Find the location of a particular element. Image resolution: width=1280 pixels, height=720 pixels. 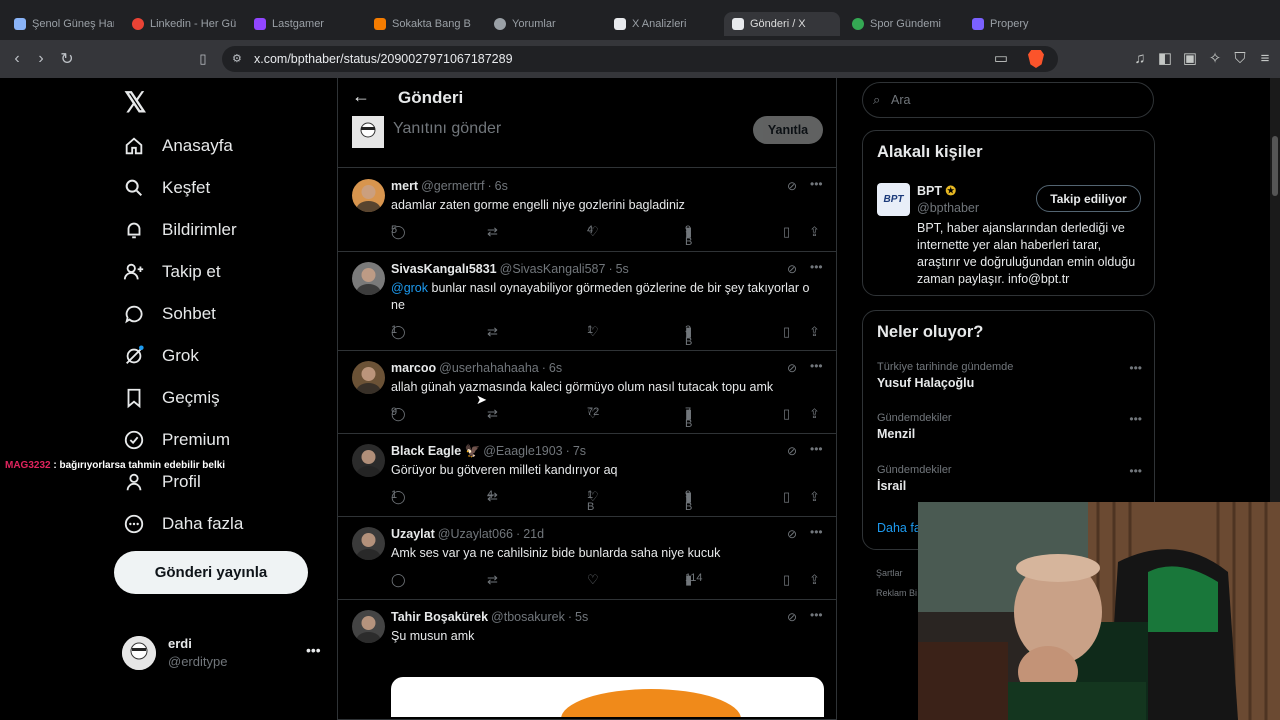

account-name: BPT ✪ is located at coordinates (936, 190).